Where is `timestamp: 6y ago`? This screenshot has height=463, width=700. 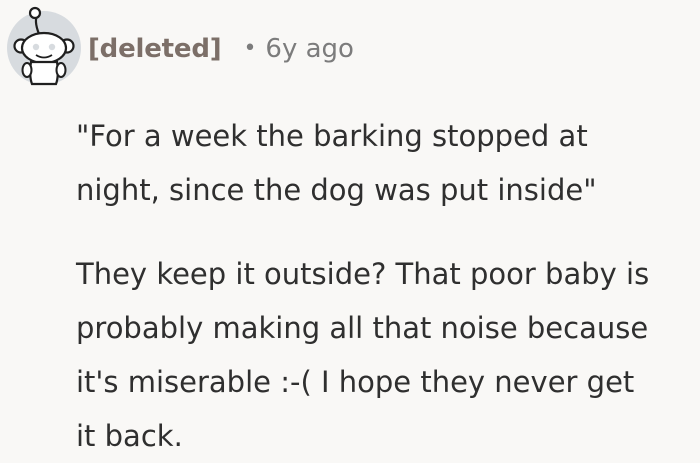
timestamp: 6y ago is located at coordinates (309, 49).